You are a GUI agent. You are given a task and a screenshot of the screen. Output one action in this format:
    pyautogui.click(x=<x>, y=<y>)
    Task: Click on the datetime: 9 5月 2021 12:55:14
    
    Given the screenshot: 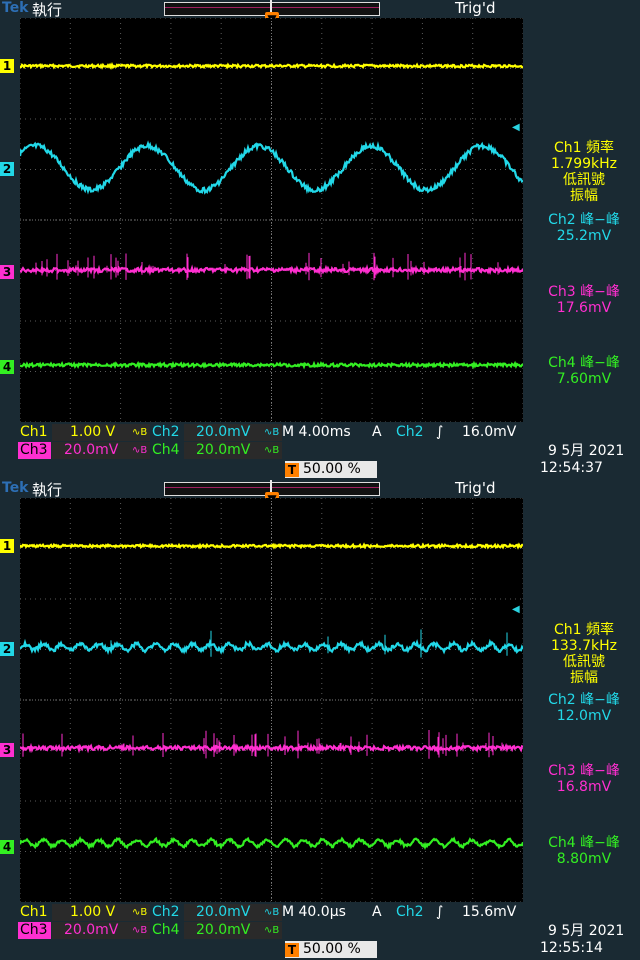 What is the action you would take?
    pyautogui.click(x=589, y=940)
    